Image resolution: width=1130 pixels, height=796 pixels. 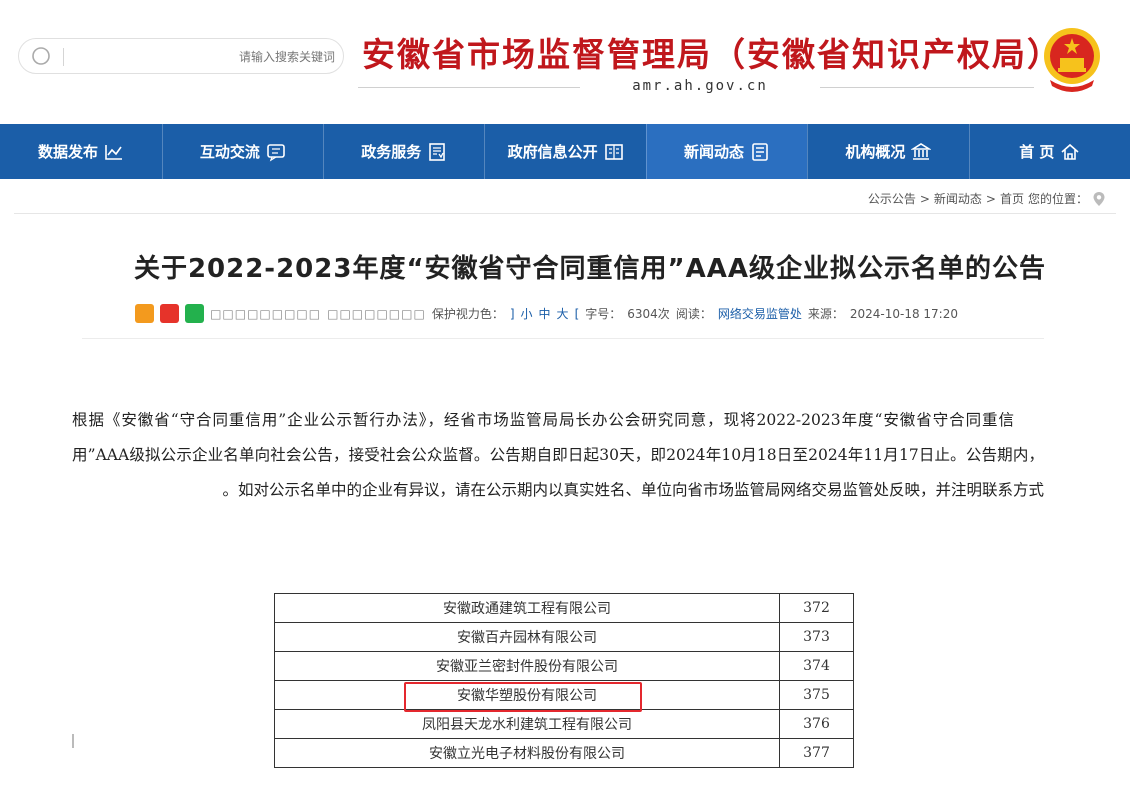 I want to click on company-name-cell: 安徽政通建筑工程有限公司, so click(x=527, y=608).